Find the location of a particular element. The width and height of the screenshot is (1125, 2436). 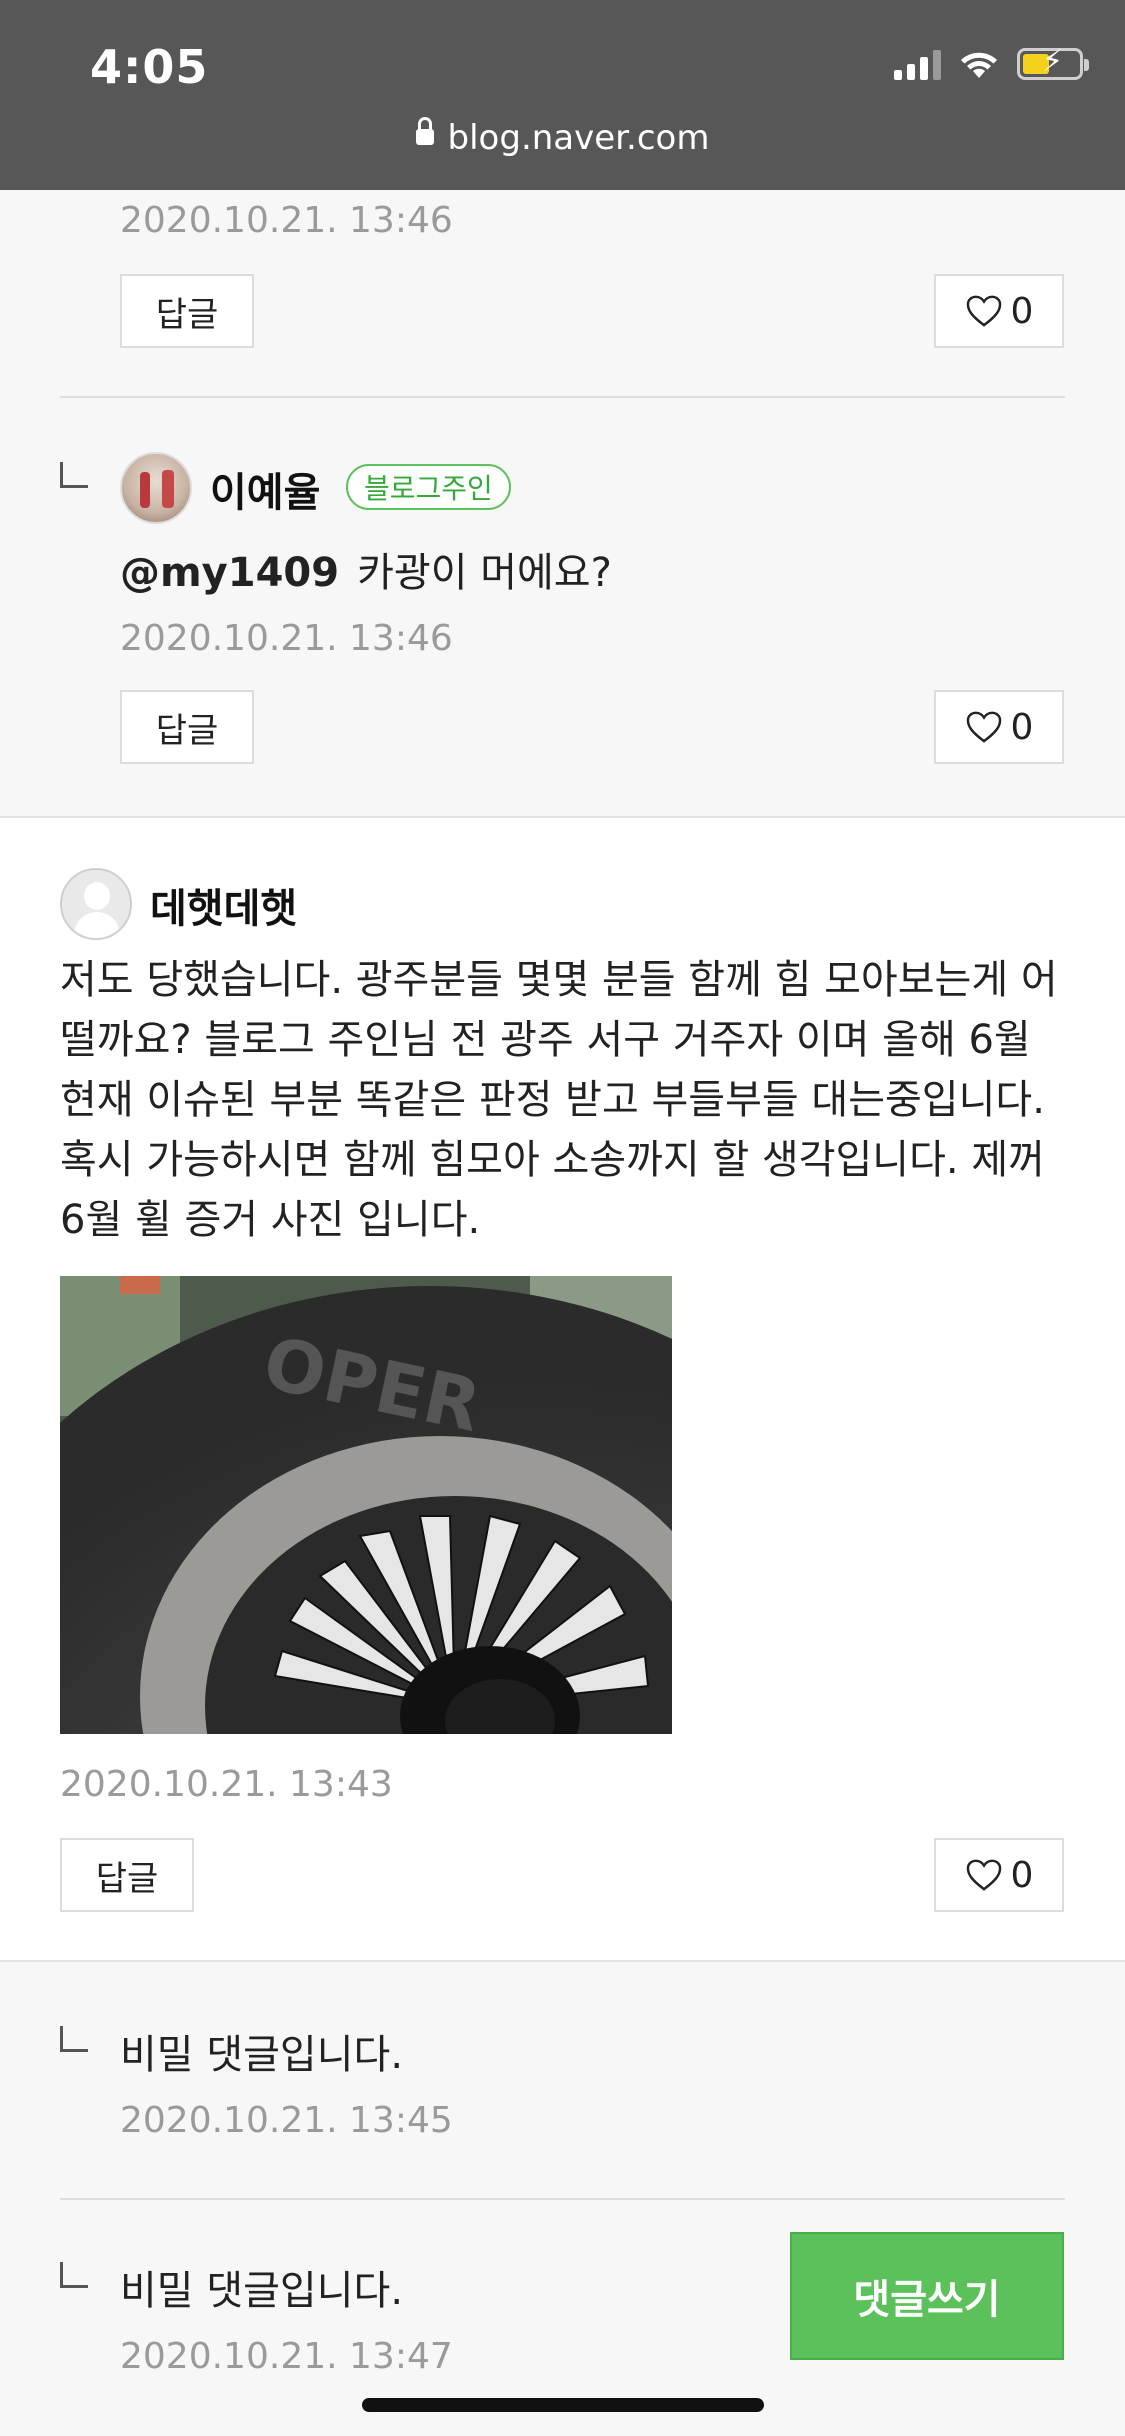

commenter-nickname: 이예율 is located at coordinates (265, 489).